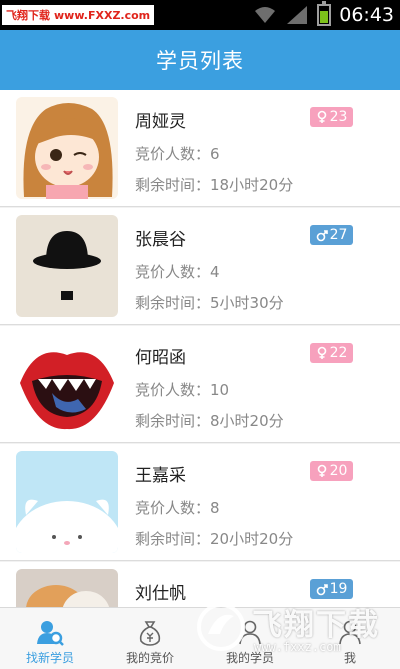 Image resolution: width=400 pixels, height=669 pixels. I want to click on gender-age-badge: 27, so click(331, 235).